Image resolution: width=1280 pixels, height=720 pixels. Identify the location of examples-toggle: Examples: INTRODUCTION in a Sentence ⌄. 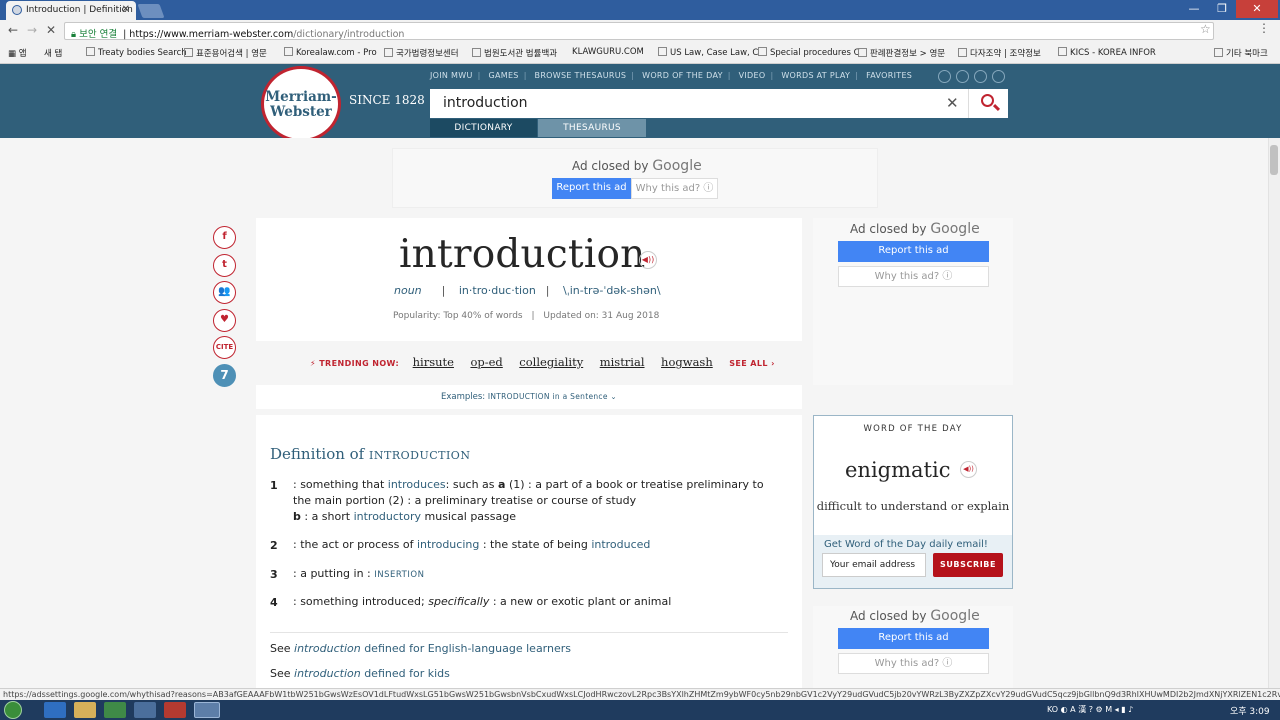
(529, 397).